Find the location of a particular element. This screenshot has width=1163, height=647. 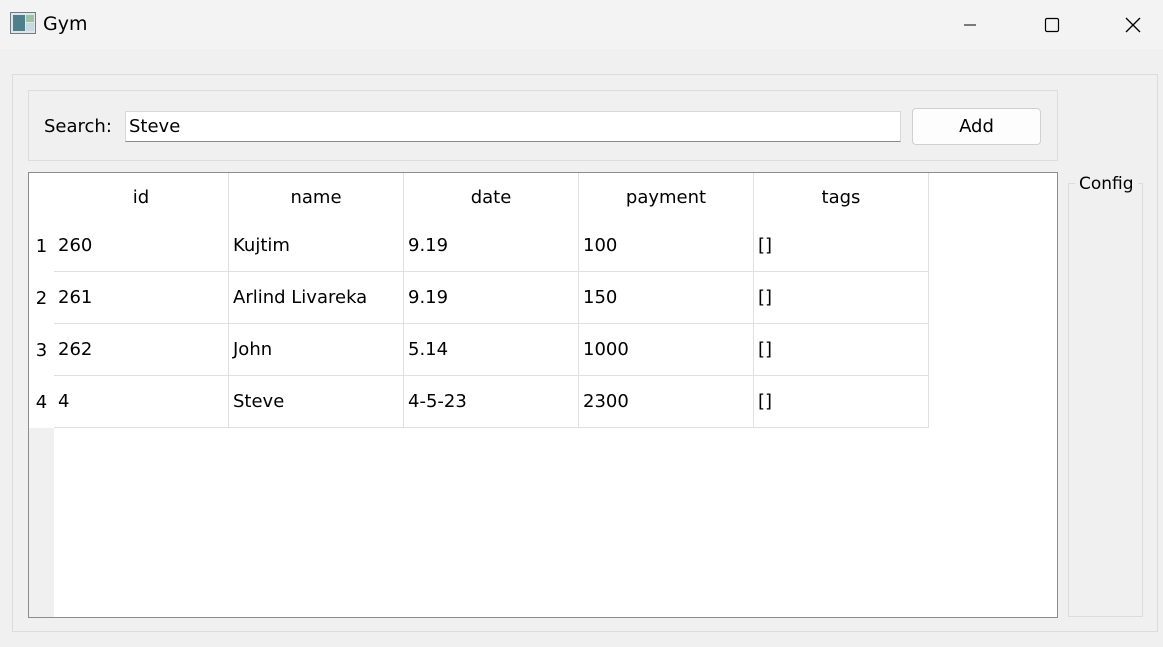

row-header: 1 is located at coordinates (41, 246).